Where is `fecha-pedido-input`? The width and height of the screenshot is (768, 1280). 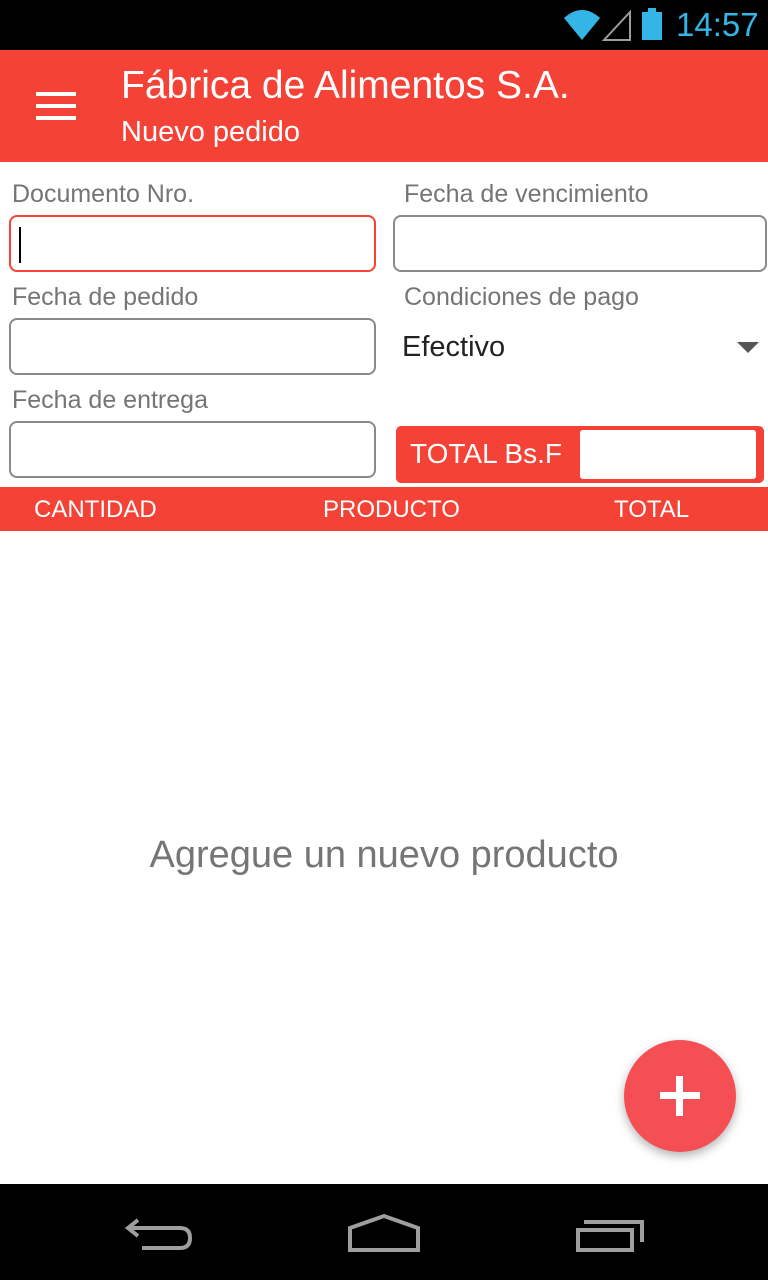
fecha-pedido-input is located at coordinates (192, 346).